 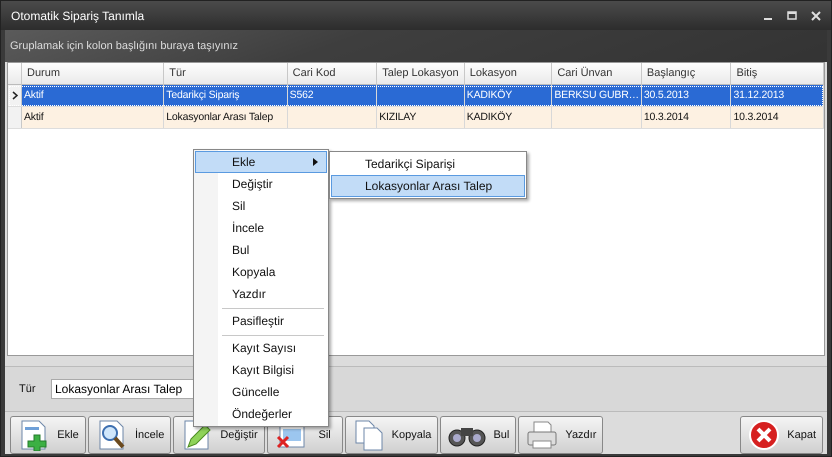 What do you see at coordinates (428, 164) in the screenshot?
I see `menu-item: Tedarikçi Siparişi` at bounding box center [428, 164].